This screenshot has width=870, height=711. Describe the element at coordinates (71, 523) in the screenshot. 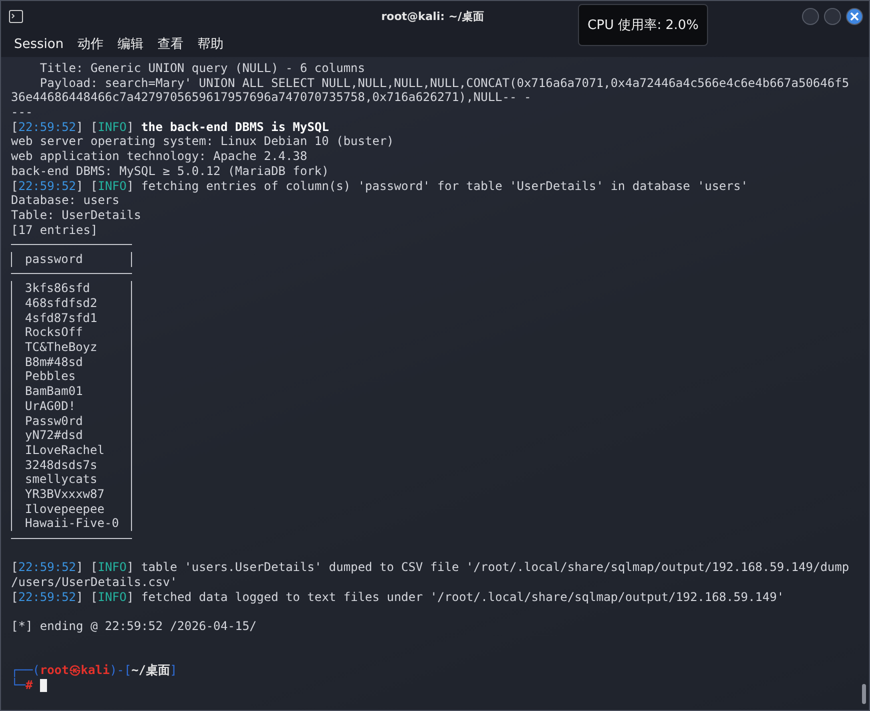

I see `table-cell: Hawaii-Five-0` at that location.